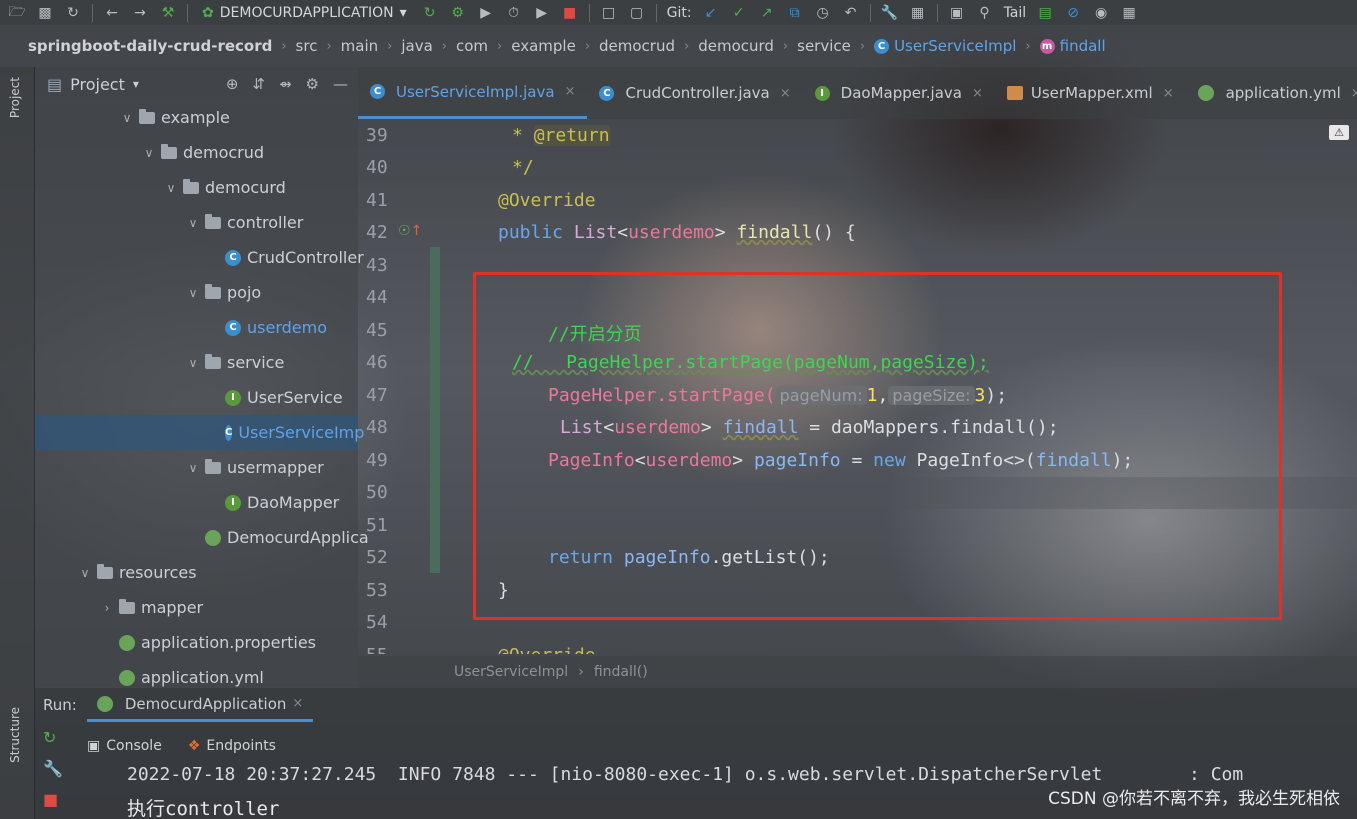 The image size is (1357, 819). What do you see at coordinates (276, 327) in the screenshot?
I see `tree-item-userdemo: Cuserdemo` at bounding box center [276, 327].